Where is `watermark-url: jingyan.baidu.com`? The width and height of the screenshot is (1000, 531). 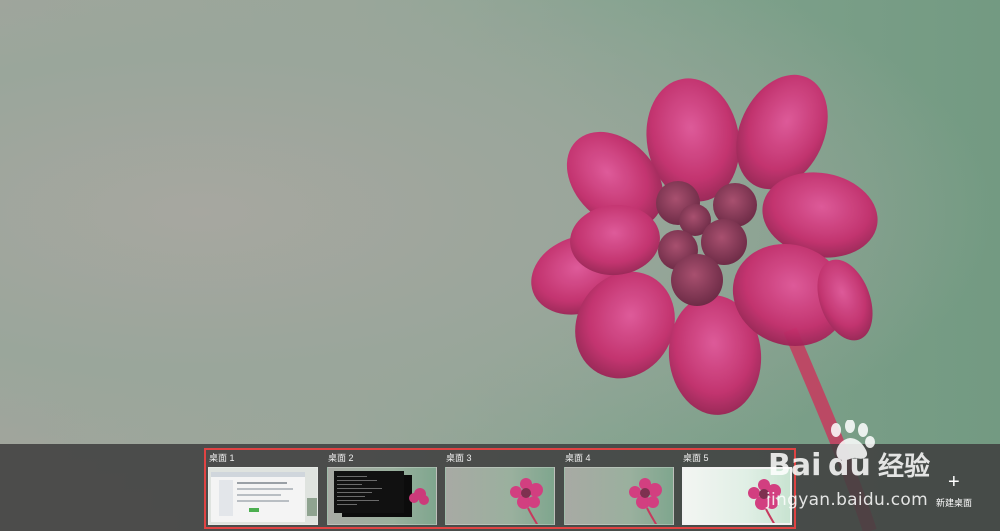
watermark-url: jingyan.baidu.com is located at coordinates (847, 500).